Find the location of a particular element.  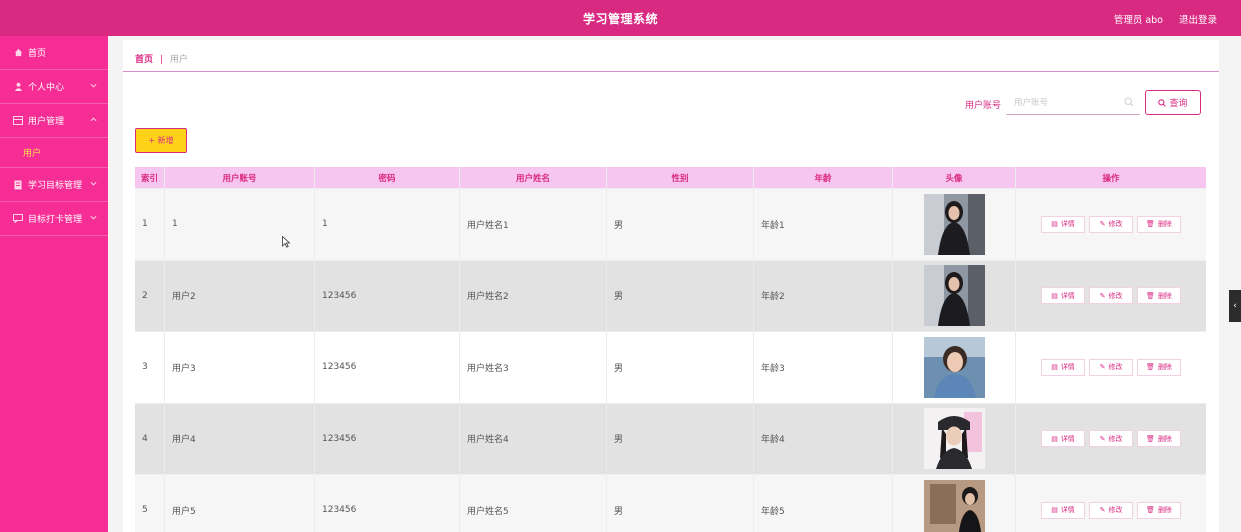

sidebar-item-goal-checkin: 目标打卡管理 is located at coordinates (54, 219).